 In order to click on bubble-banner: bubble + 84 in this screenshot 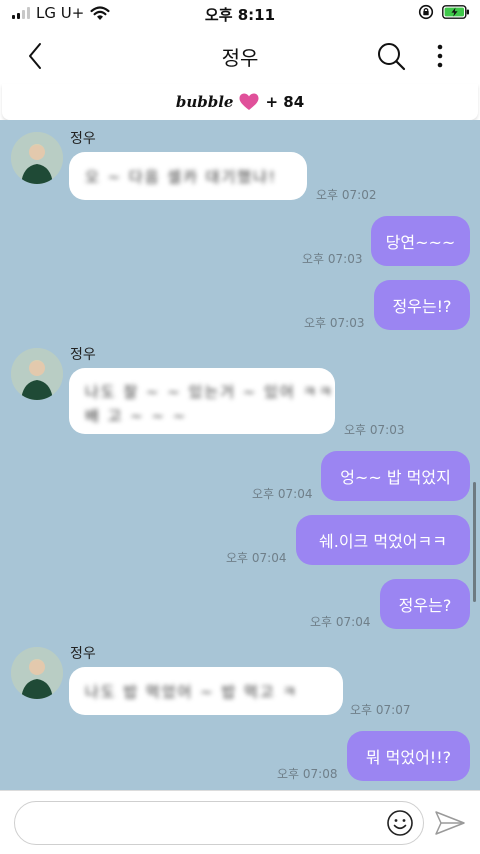, I will do `click(240, 102)`.